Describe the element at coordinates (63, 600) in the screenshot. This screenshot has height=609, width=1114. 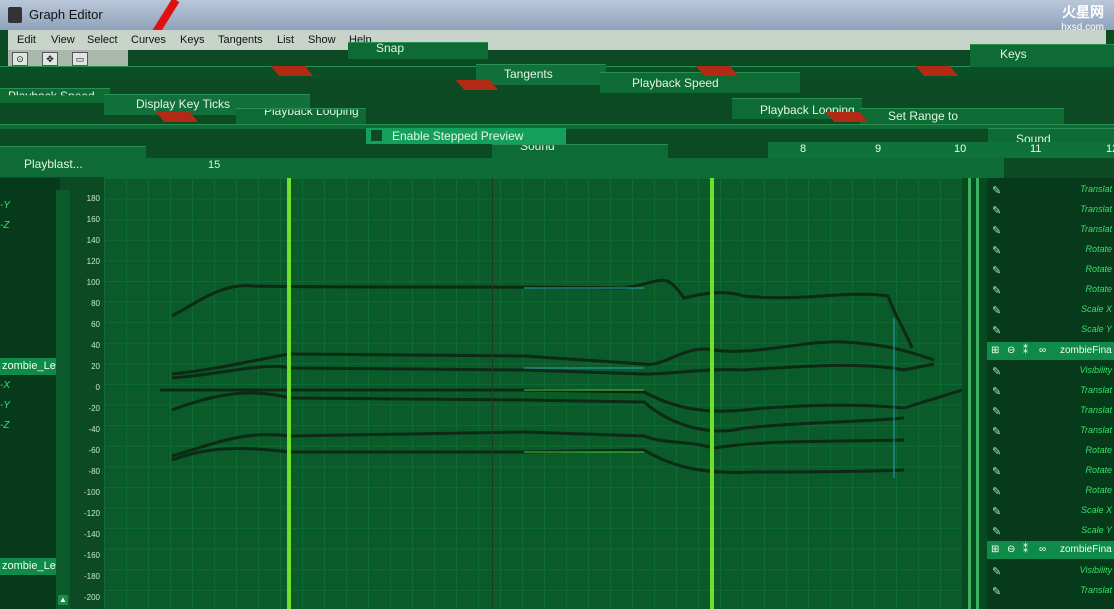
I see `scroll-up-icon: ▲` at that location.